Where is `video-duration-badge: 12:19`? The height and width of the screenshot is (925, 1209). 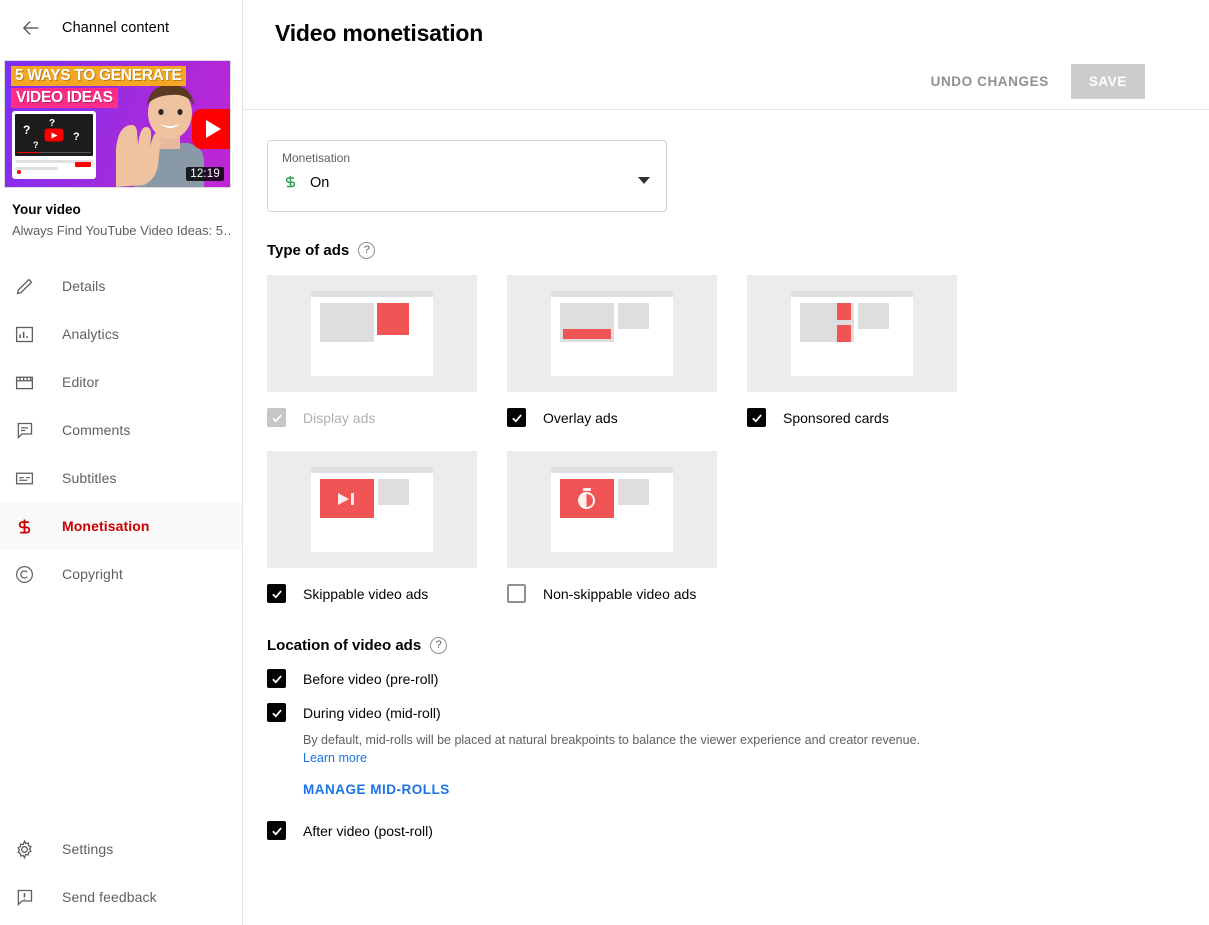
video-duration-badge: 12:19 is located at coordinates (205, 174).